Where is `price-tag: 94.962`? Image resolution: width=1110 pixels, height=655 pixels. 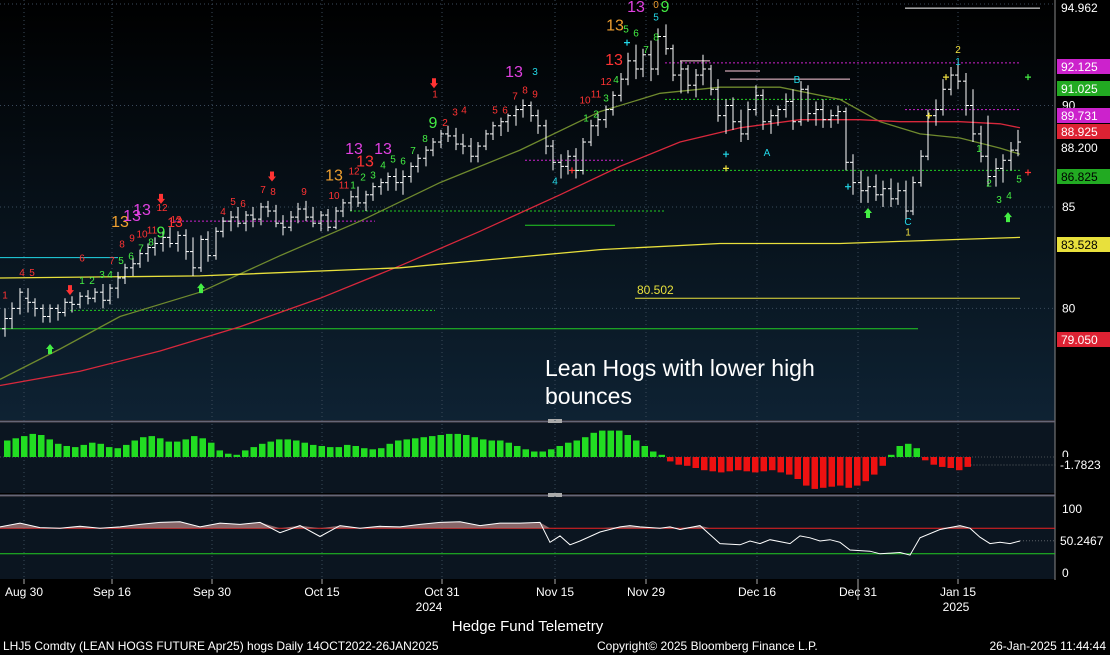
price-tag: 94.962 is located at coordinates (1083, 7).